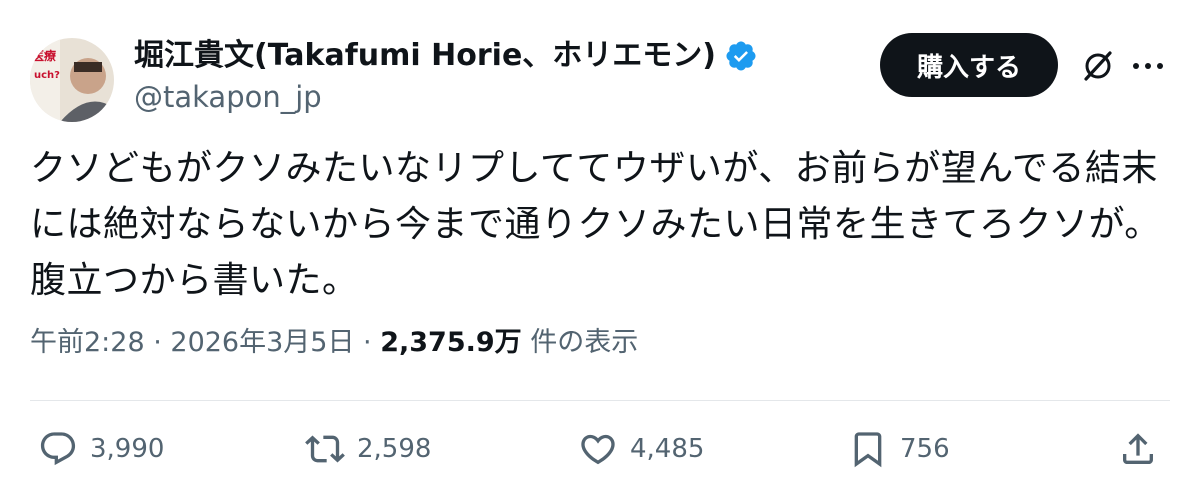  Describe the element at coordinates (325, 449) in the screenshot. I see `retweet-icon` at that location.